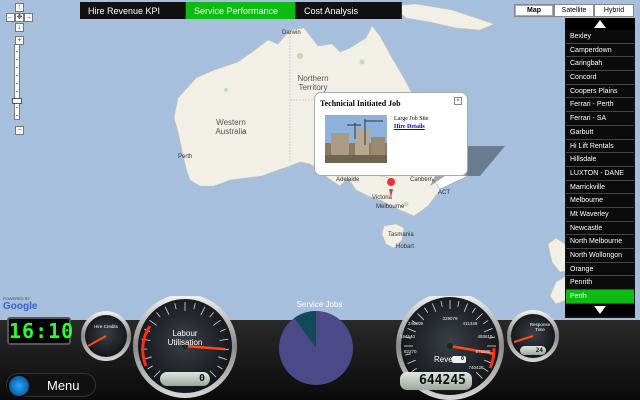 This screenshot has height=400, width=640. Describe the element at coordinates (574, 10) in the screenshot. I see `map-type-satellite-button: Satellite` at that location.